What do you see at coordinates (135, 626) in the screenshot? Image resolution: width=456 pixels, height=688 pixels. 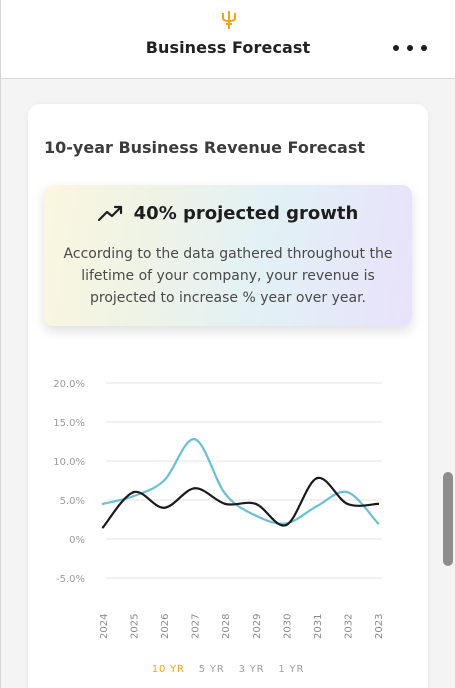 I see `x-tick-label: 2025` at bounding box center [135, 626].